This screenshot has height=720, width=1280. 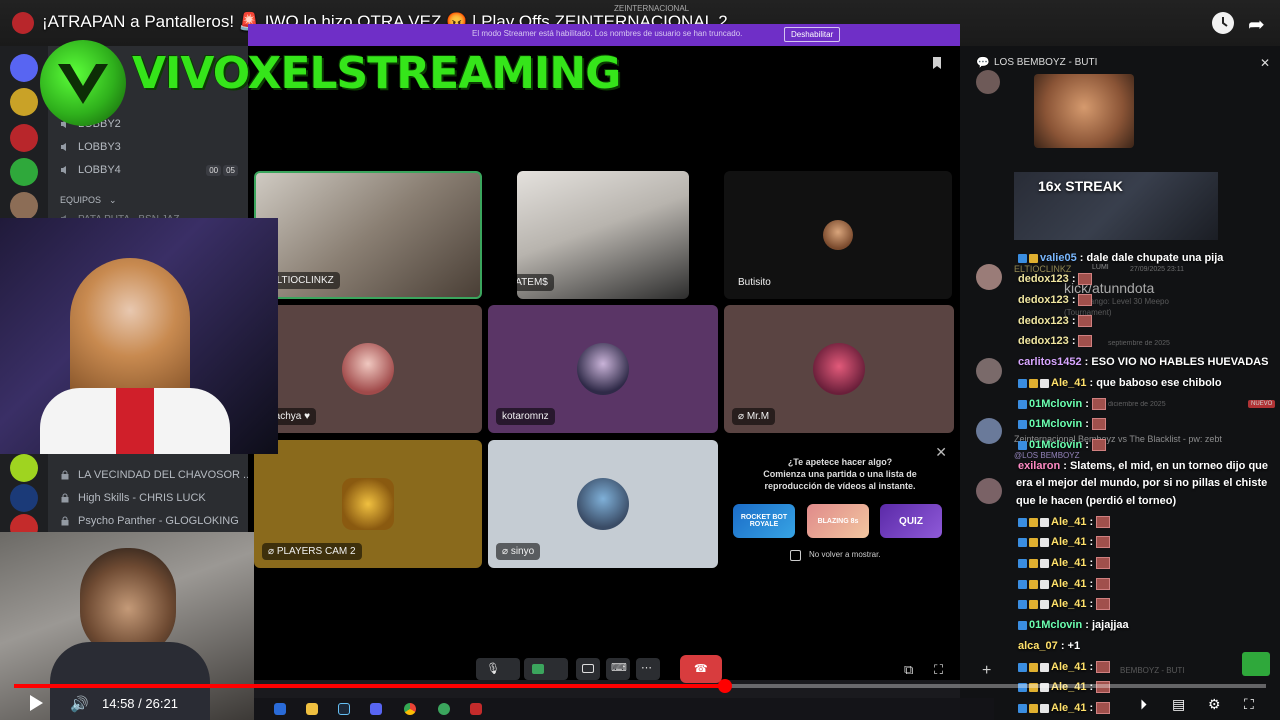 What do you see at coordinates (65, 170) in the screenshot?
I see `speaker-icon` at bounding box center [65, 170].